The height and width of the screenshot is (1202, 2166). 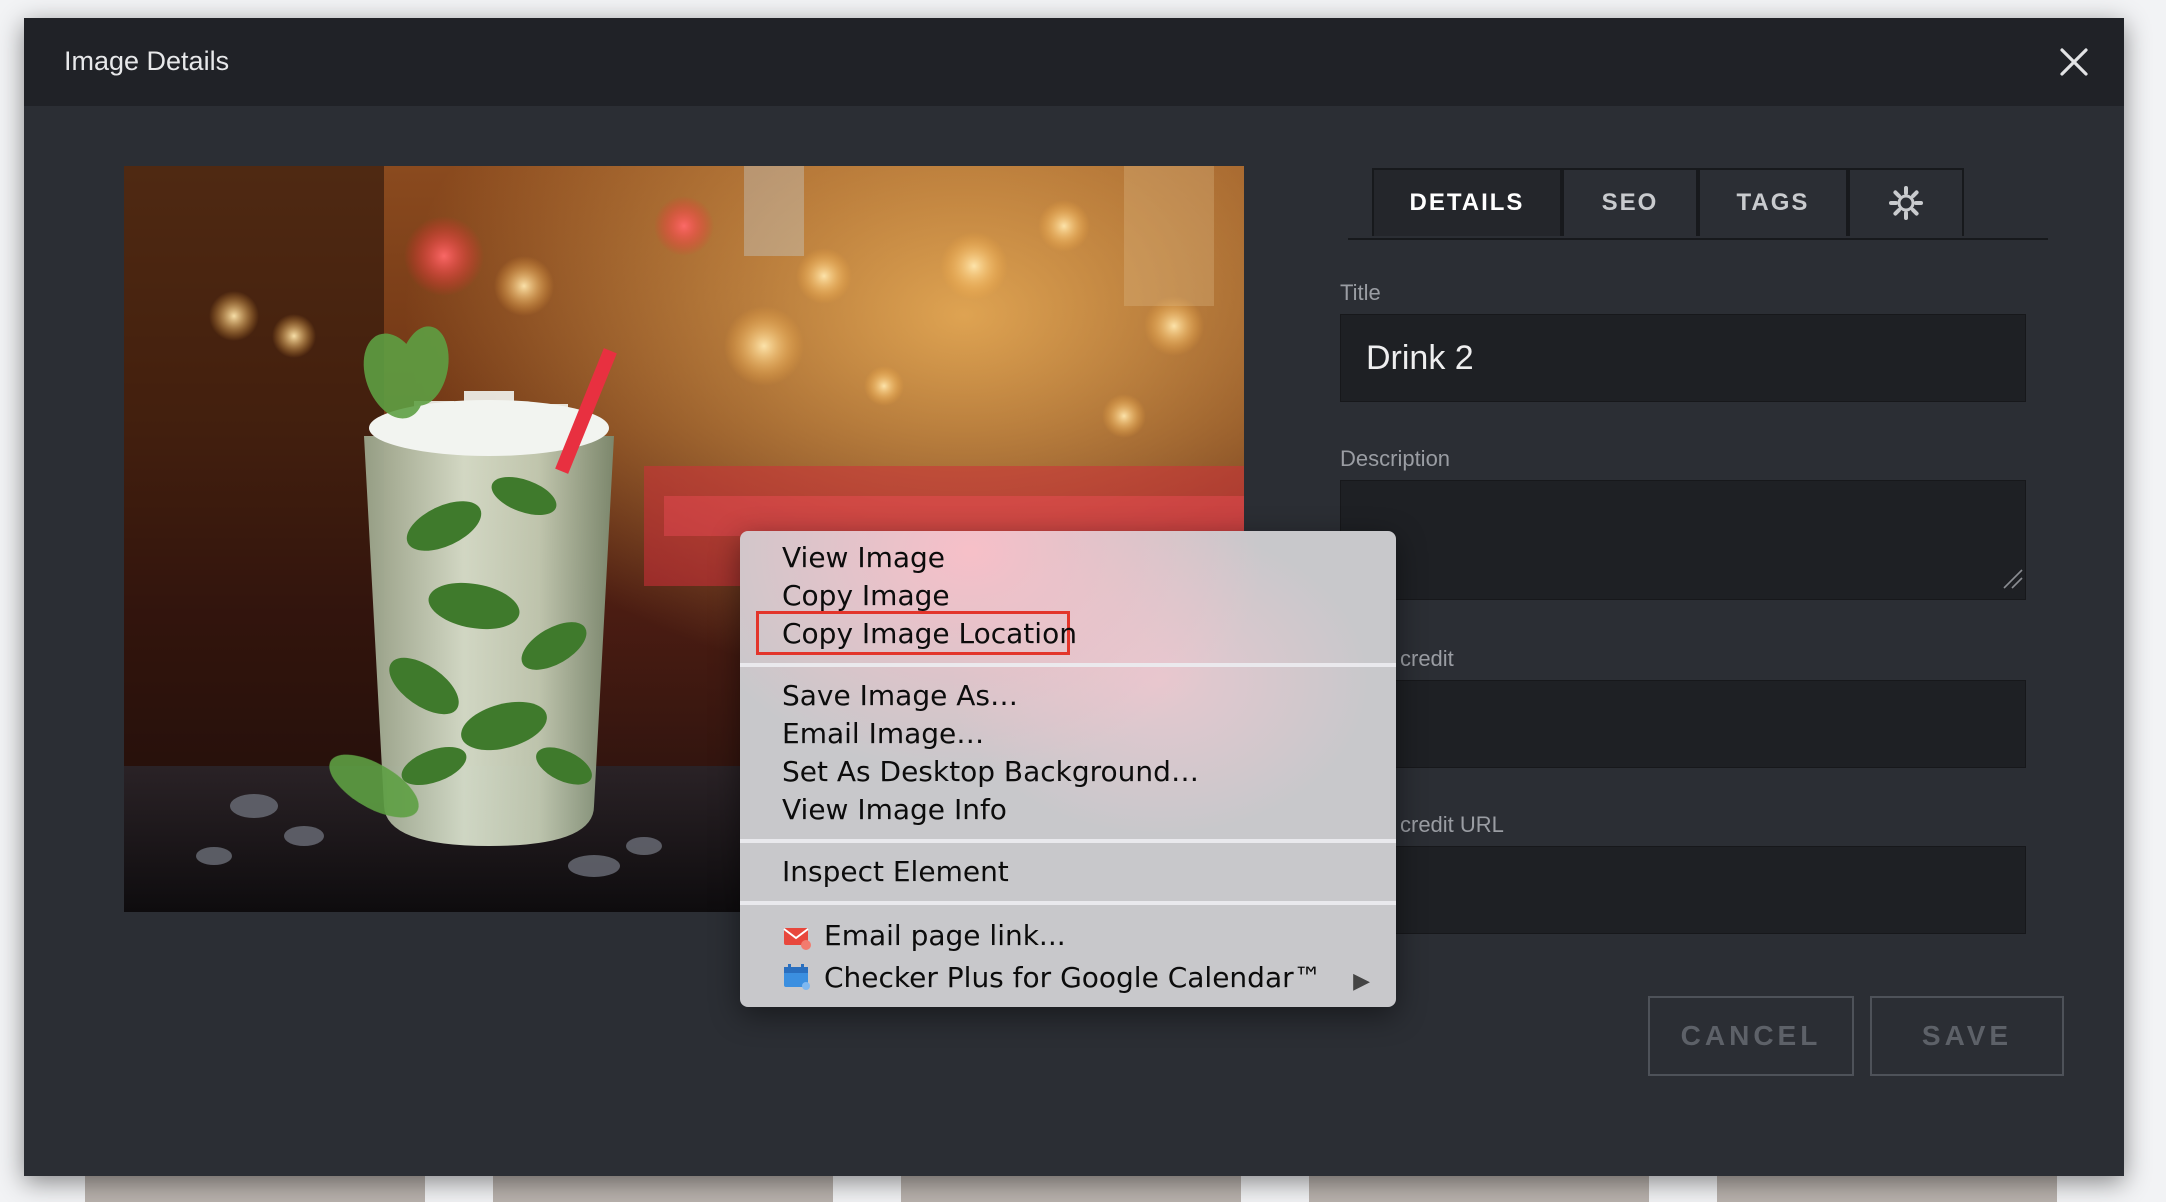 I want to click on tab-settings, so click(x=1906, y=202).